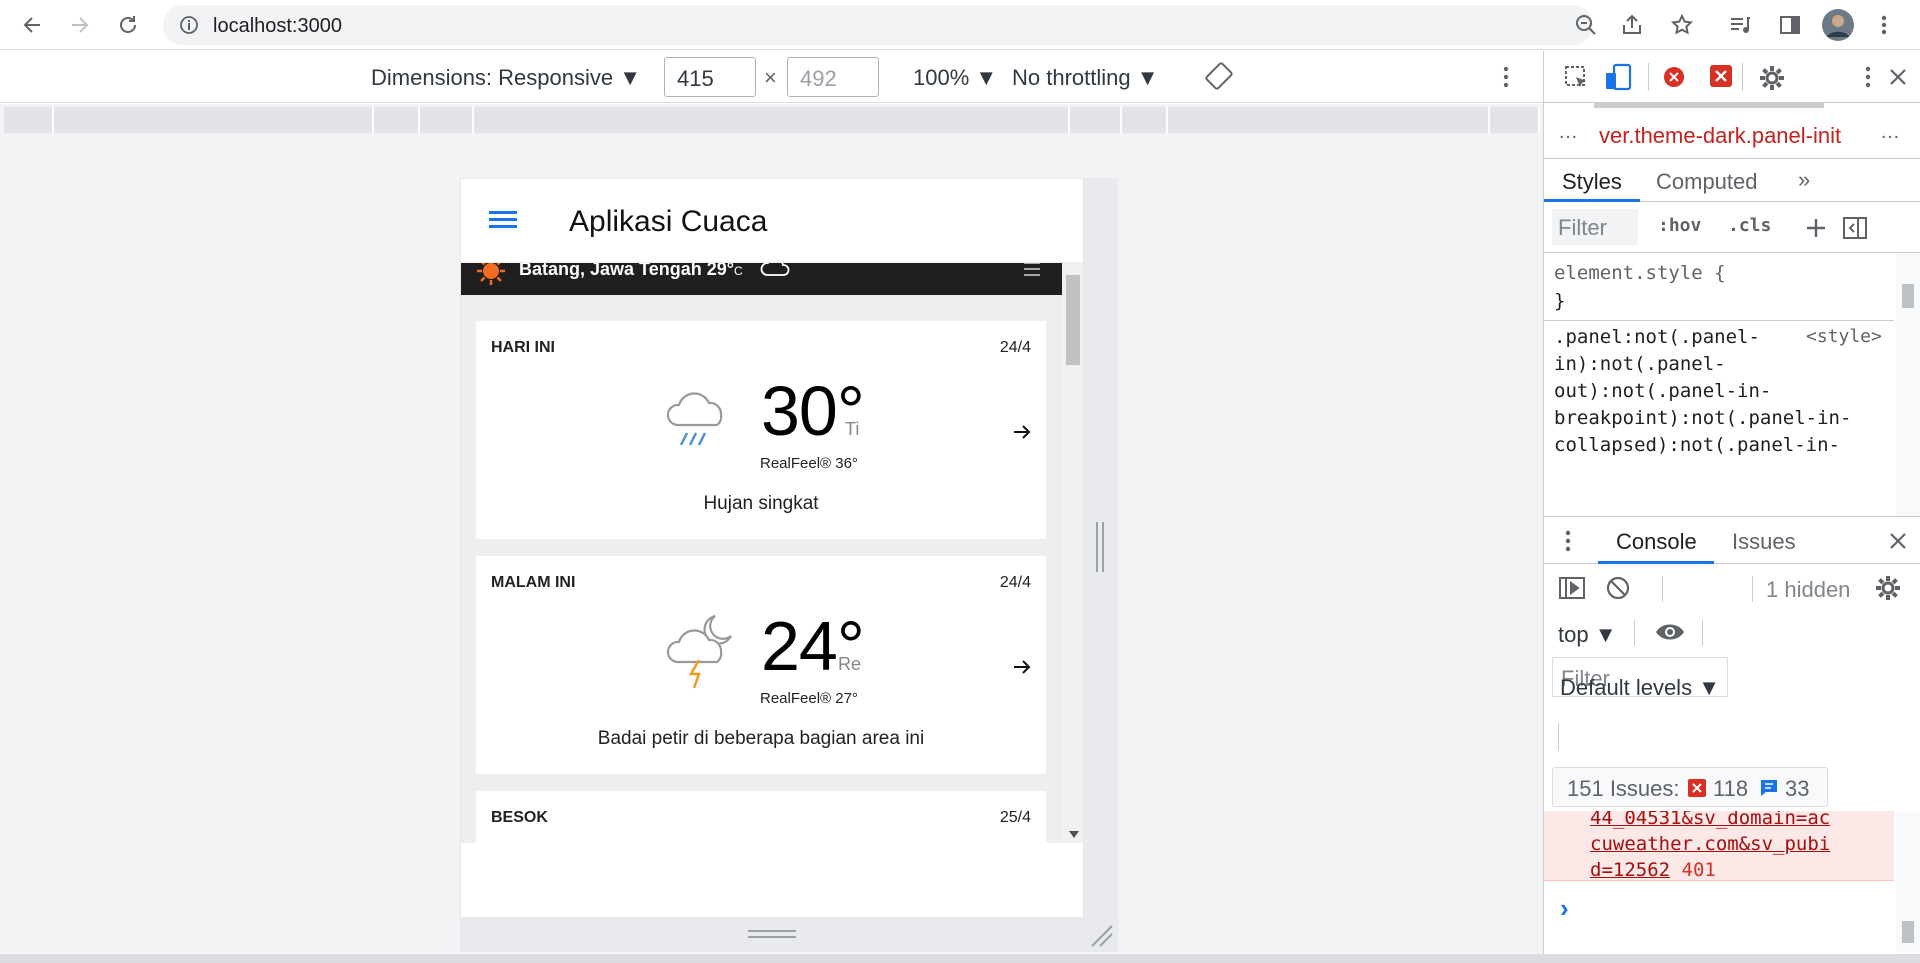  I want to click on address-bar: localhost:3000, so click(878, 25).